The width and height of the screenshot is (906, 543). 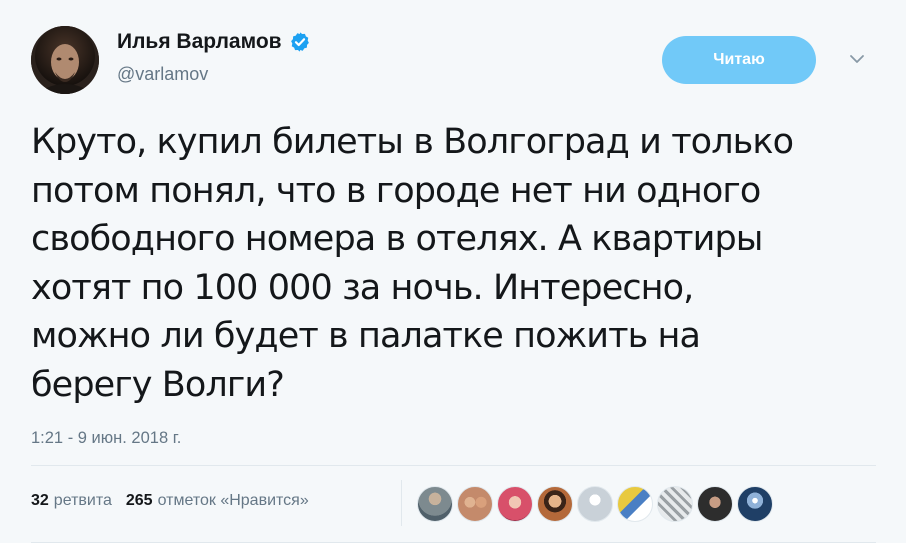 I want to click on follow-button: Читаю, so click(x=739, y=60).